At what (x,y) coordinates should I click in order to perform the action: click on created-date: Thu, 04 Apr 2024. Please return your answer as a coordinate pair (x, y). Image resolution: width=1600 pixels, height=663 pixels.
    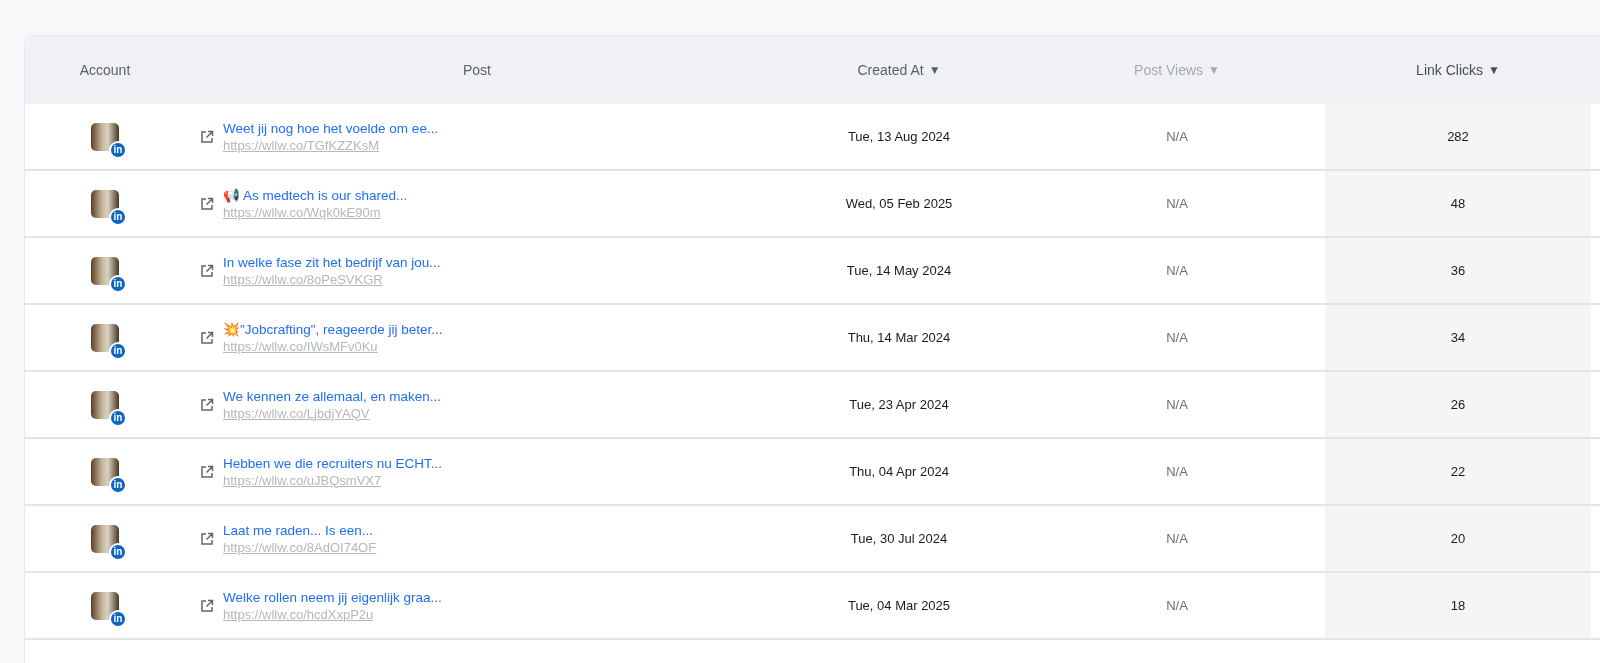
    Looking at the image, I should click on (899, 472).